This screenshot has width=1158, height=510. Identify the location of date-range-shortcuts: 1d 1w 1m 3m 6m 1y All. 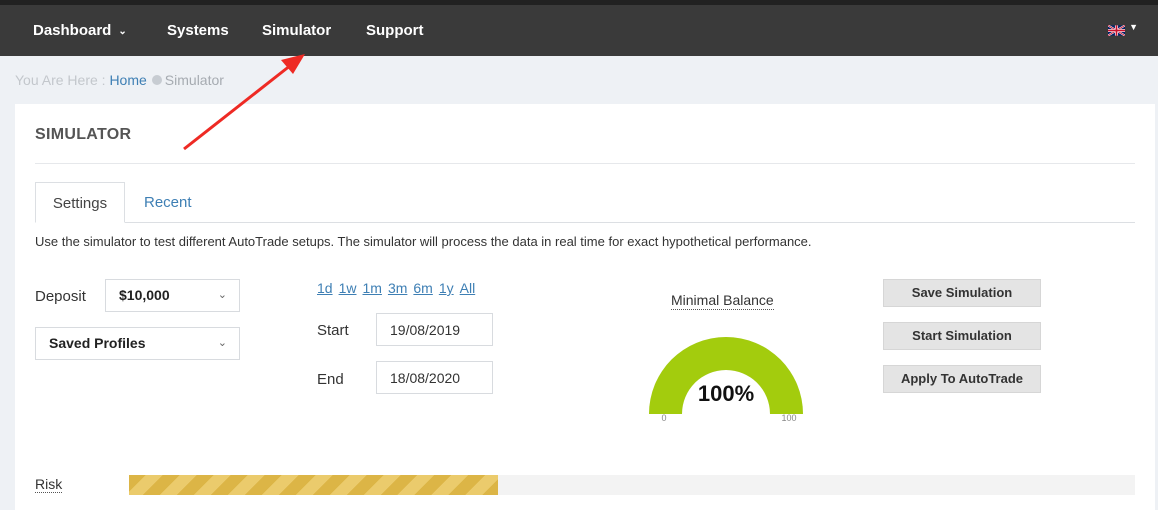
(399, 288).